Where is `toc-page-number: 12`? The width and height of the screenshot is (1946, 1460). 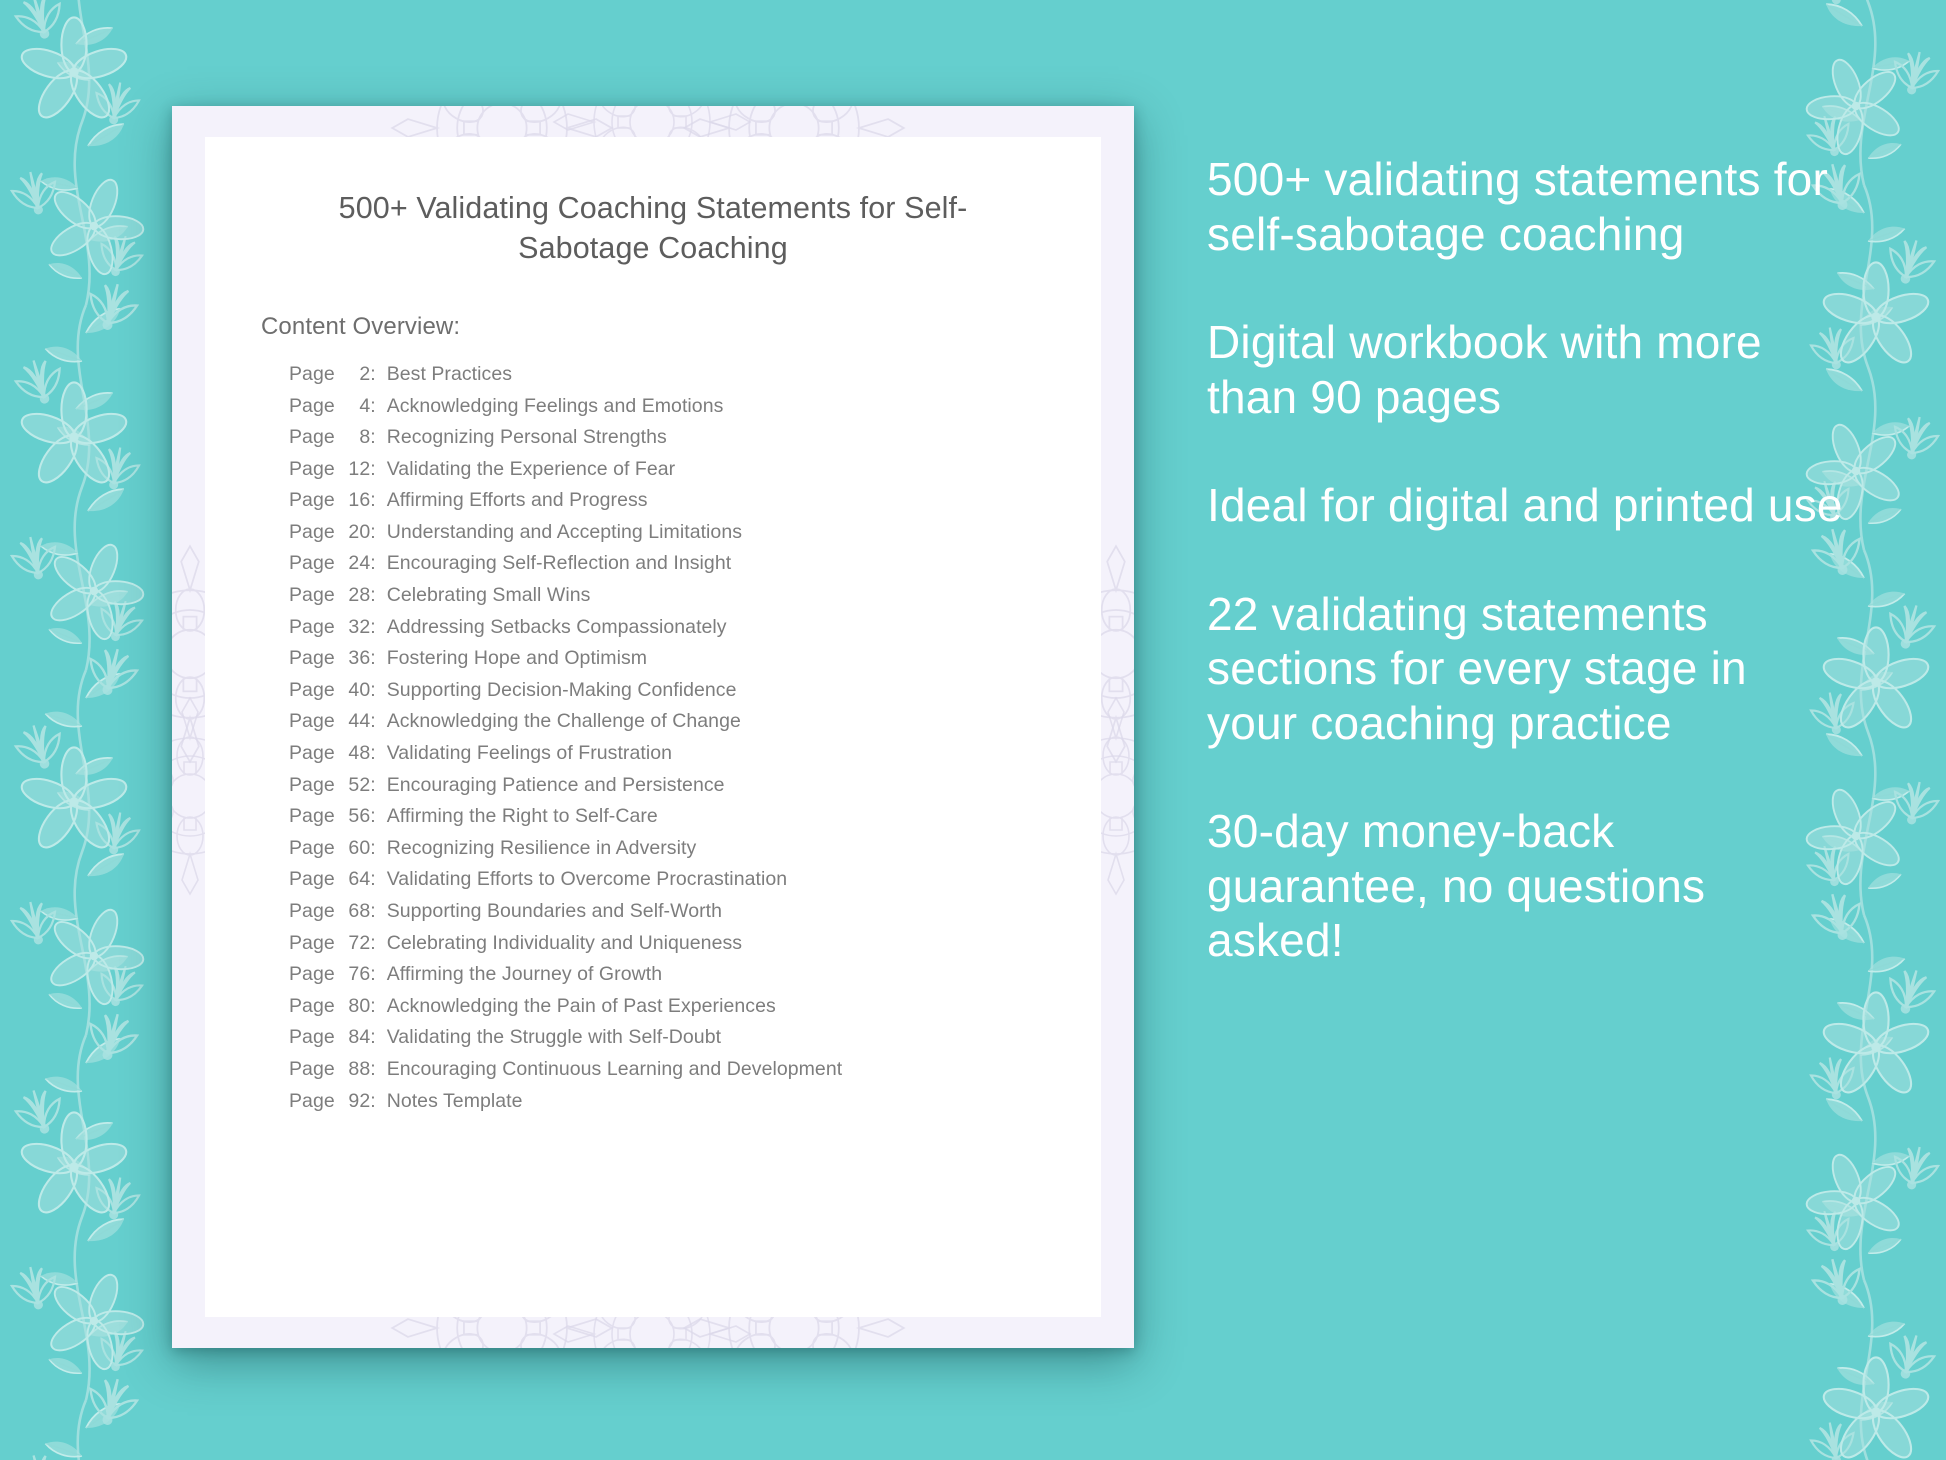
toc-page-number: 12 is located at coordinates (359, 468).